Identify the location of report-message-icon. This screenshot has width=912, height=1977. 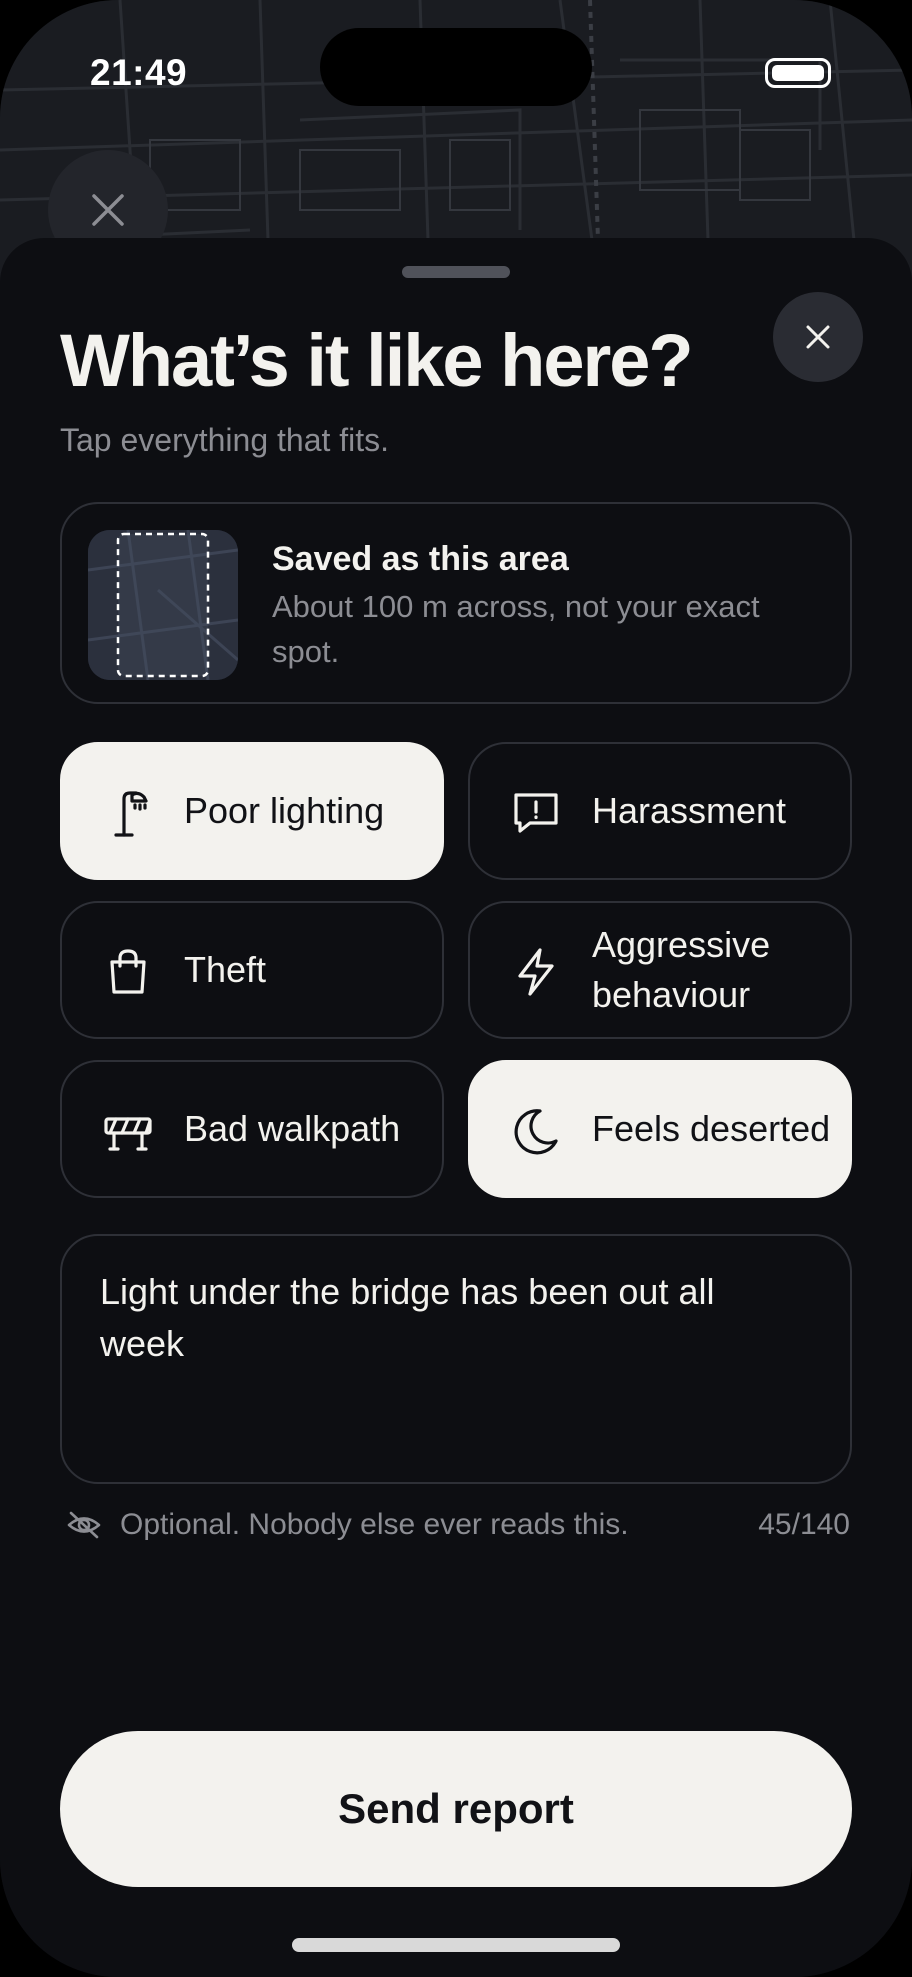
(536, 813).